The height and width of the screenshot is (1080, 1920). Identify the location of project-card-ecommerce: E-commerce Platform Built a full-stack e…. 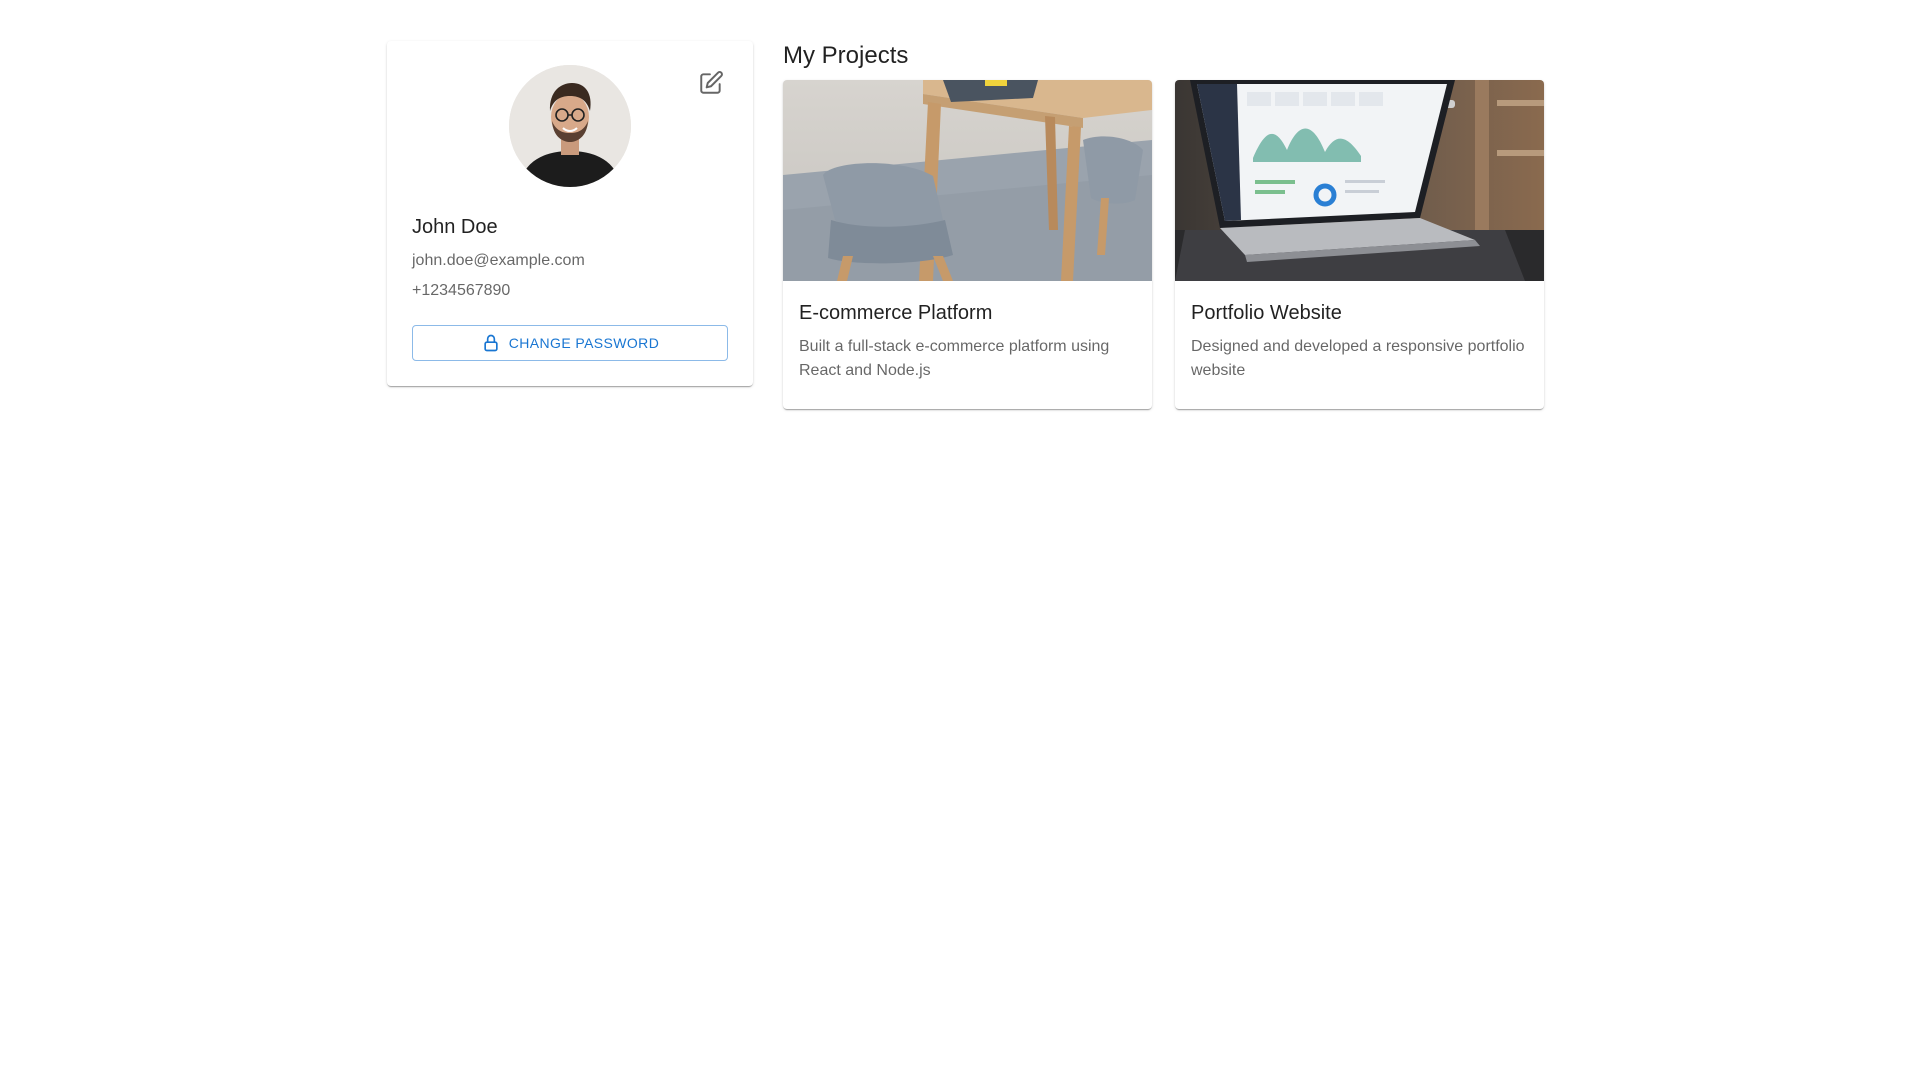
(967, 244).